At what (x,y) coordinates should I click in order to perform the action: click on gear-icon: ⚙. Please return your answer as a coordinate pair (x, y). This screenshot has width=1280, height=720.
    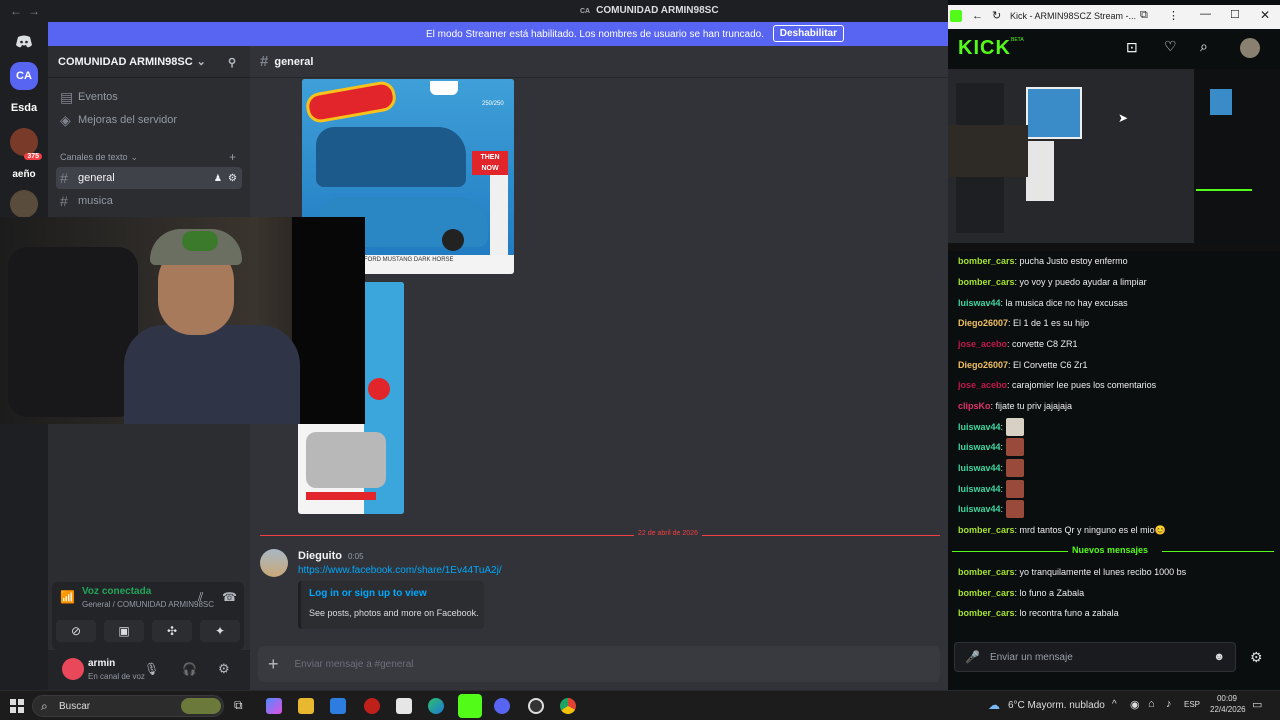
    Looking at the image, I should click on (232, 178).